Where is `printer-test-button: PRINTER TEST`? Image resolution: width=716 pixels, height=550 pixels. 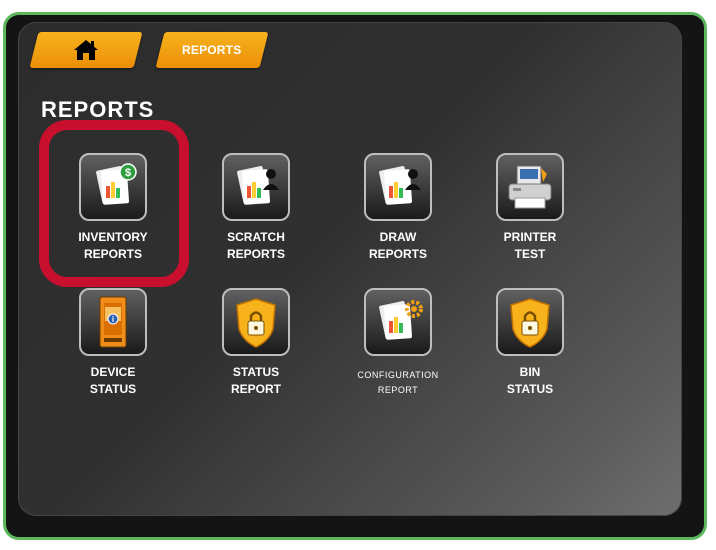
printer-test-button: PRINTER TEST is located at coordinates (530, 213).